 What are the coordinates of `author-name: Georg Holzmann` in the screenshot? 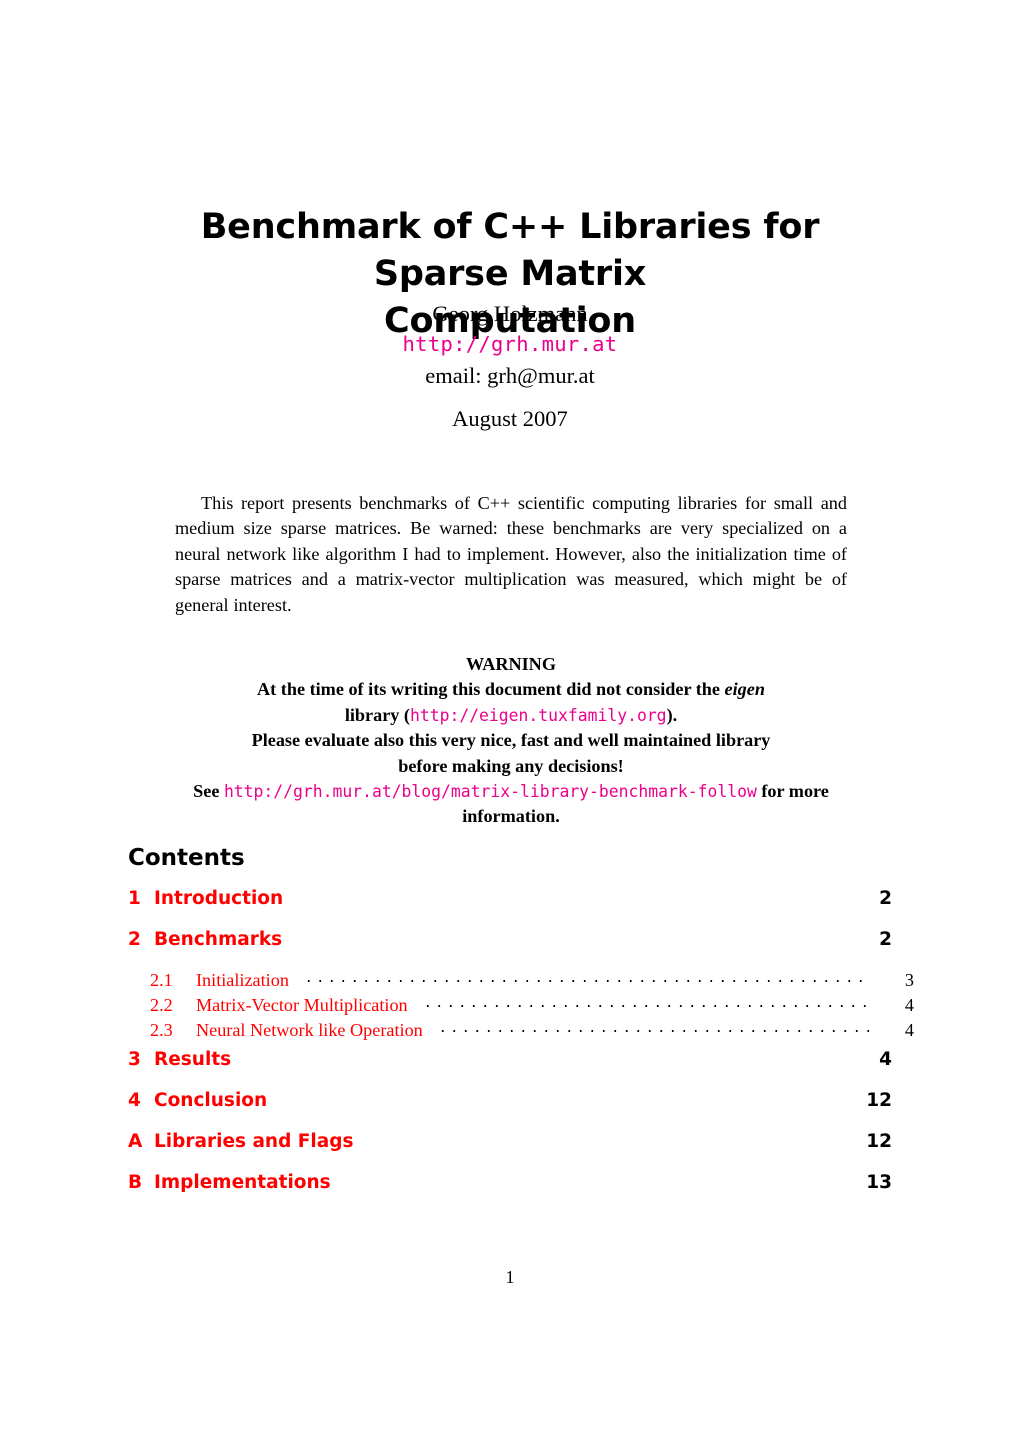 It's located at (510, 313).